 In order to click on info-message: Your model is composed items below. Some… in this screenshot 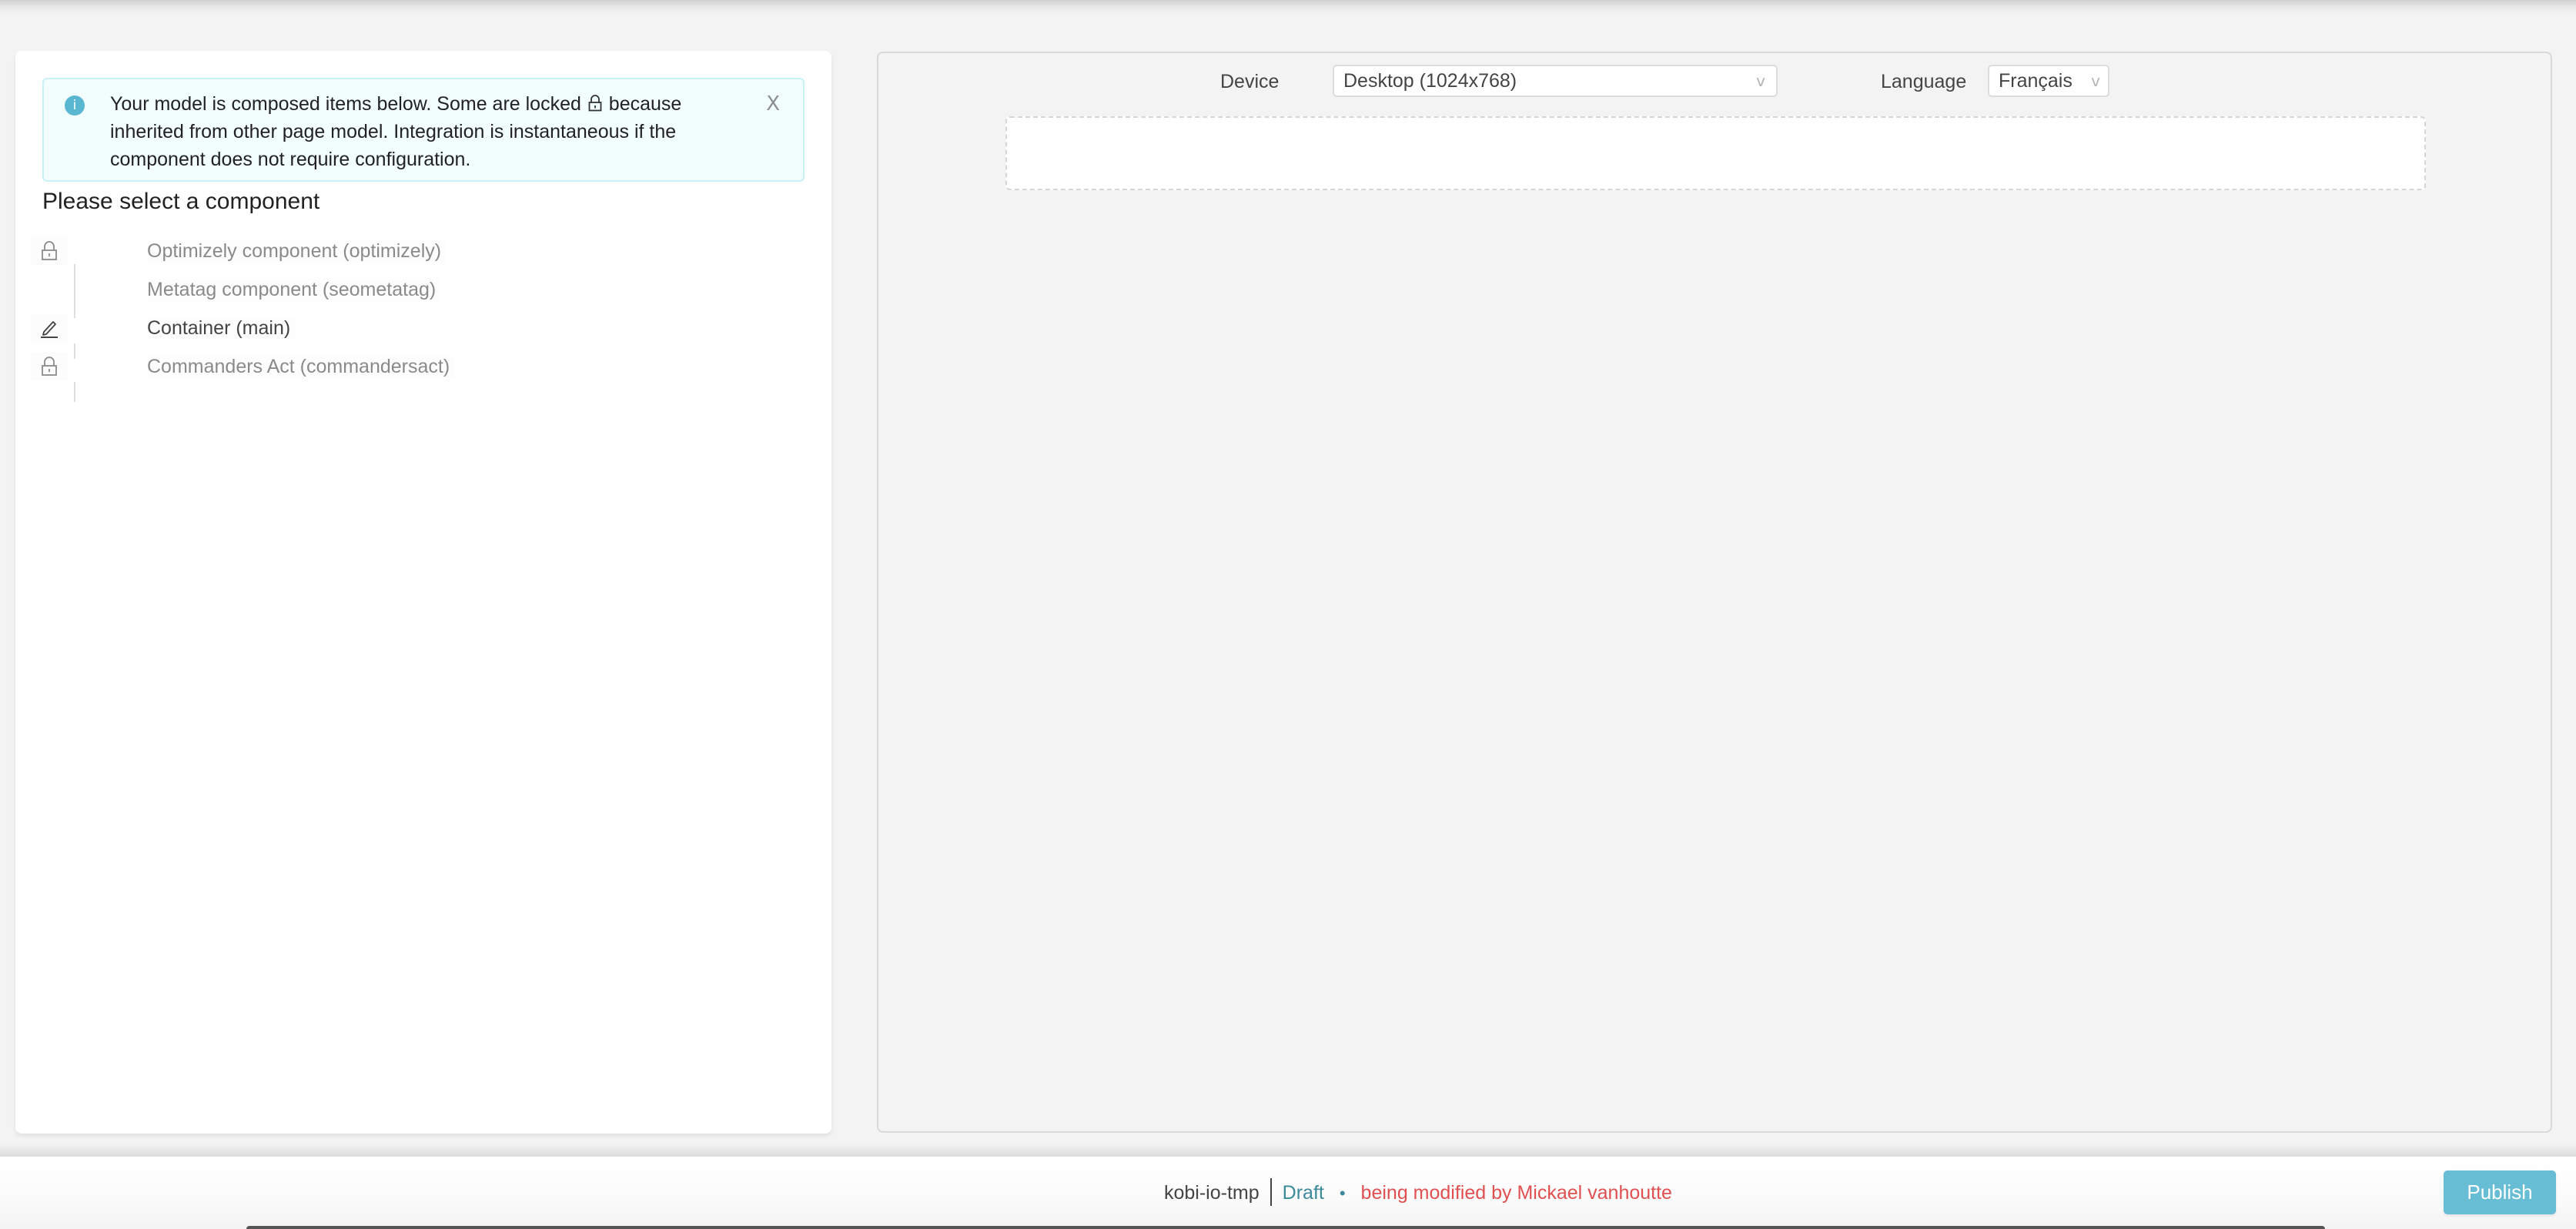, I will do `click(430, 131)`.